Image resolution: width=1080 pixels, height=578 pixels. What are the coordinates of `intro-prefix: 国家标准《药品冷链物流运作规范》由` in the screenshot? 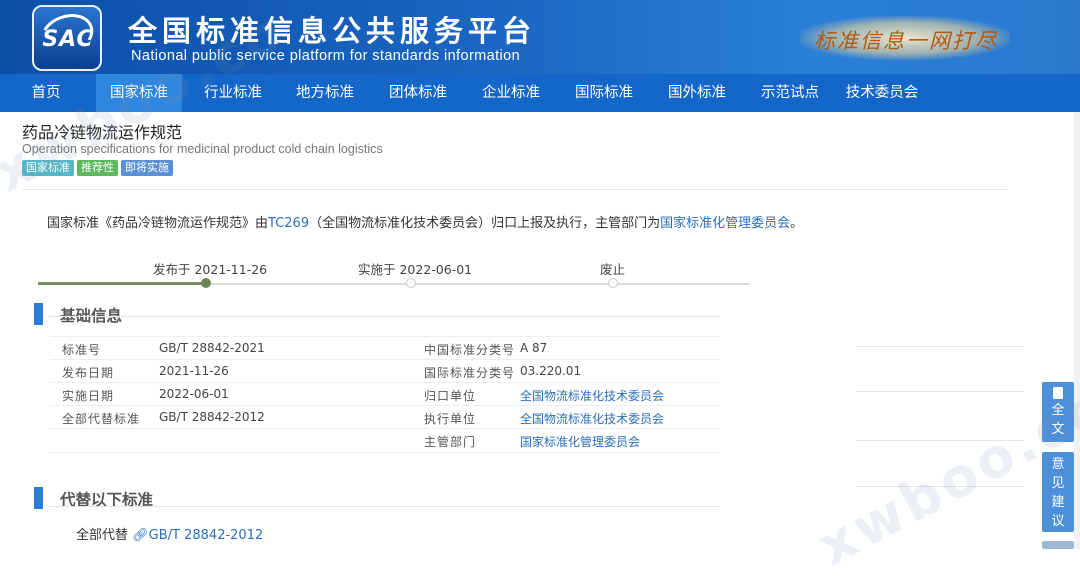 It's located at (158, 223).